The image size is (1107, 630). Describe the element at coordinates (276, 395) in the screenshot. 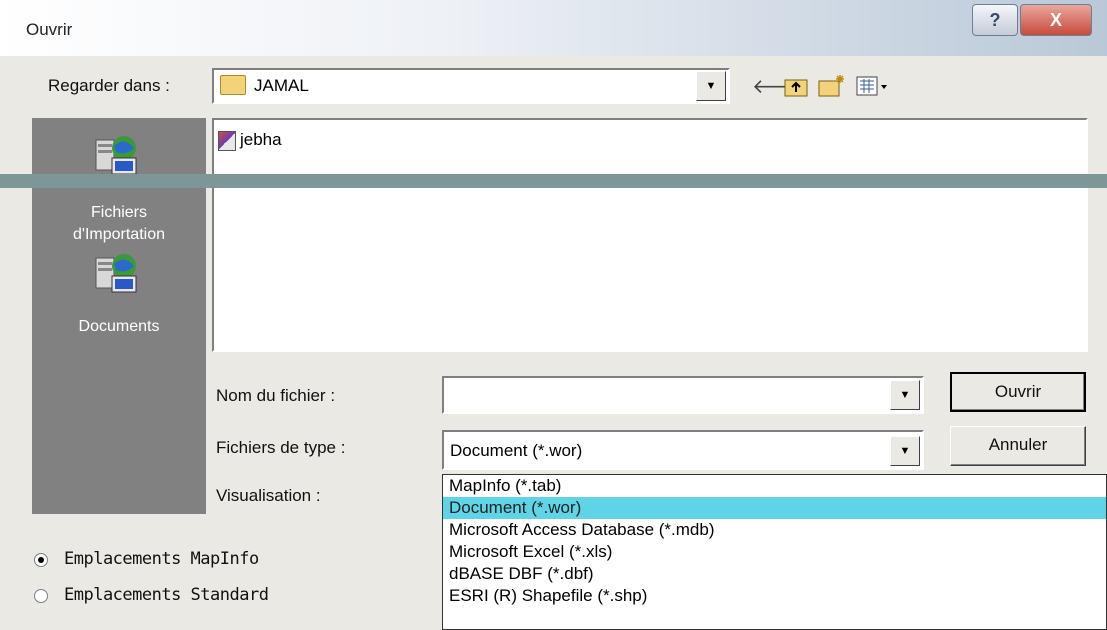

I see `filename-label: Nom du fichier :` at that location.